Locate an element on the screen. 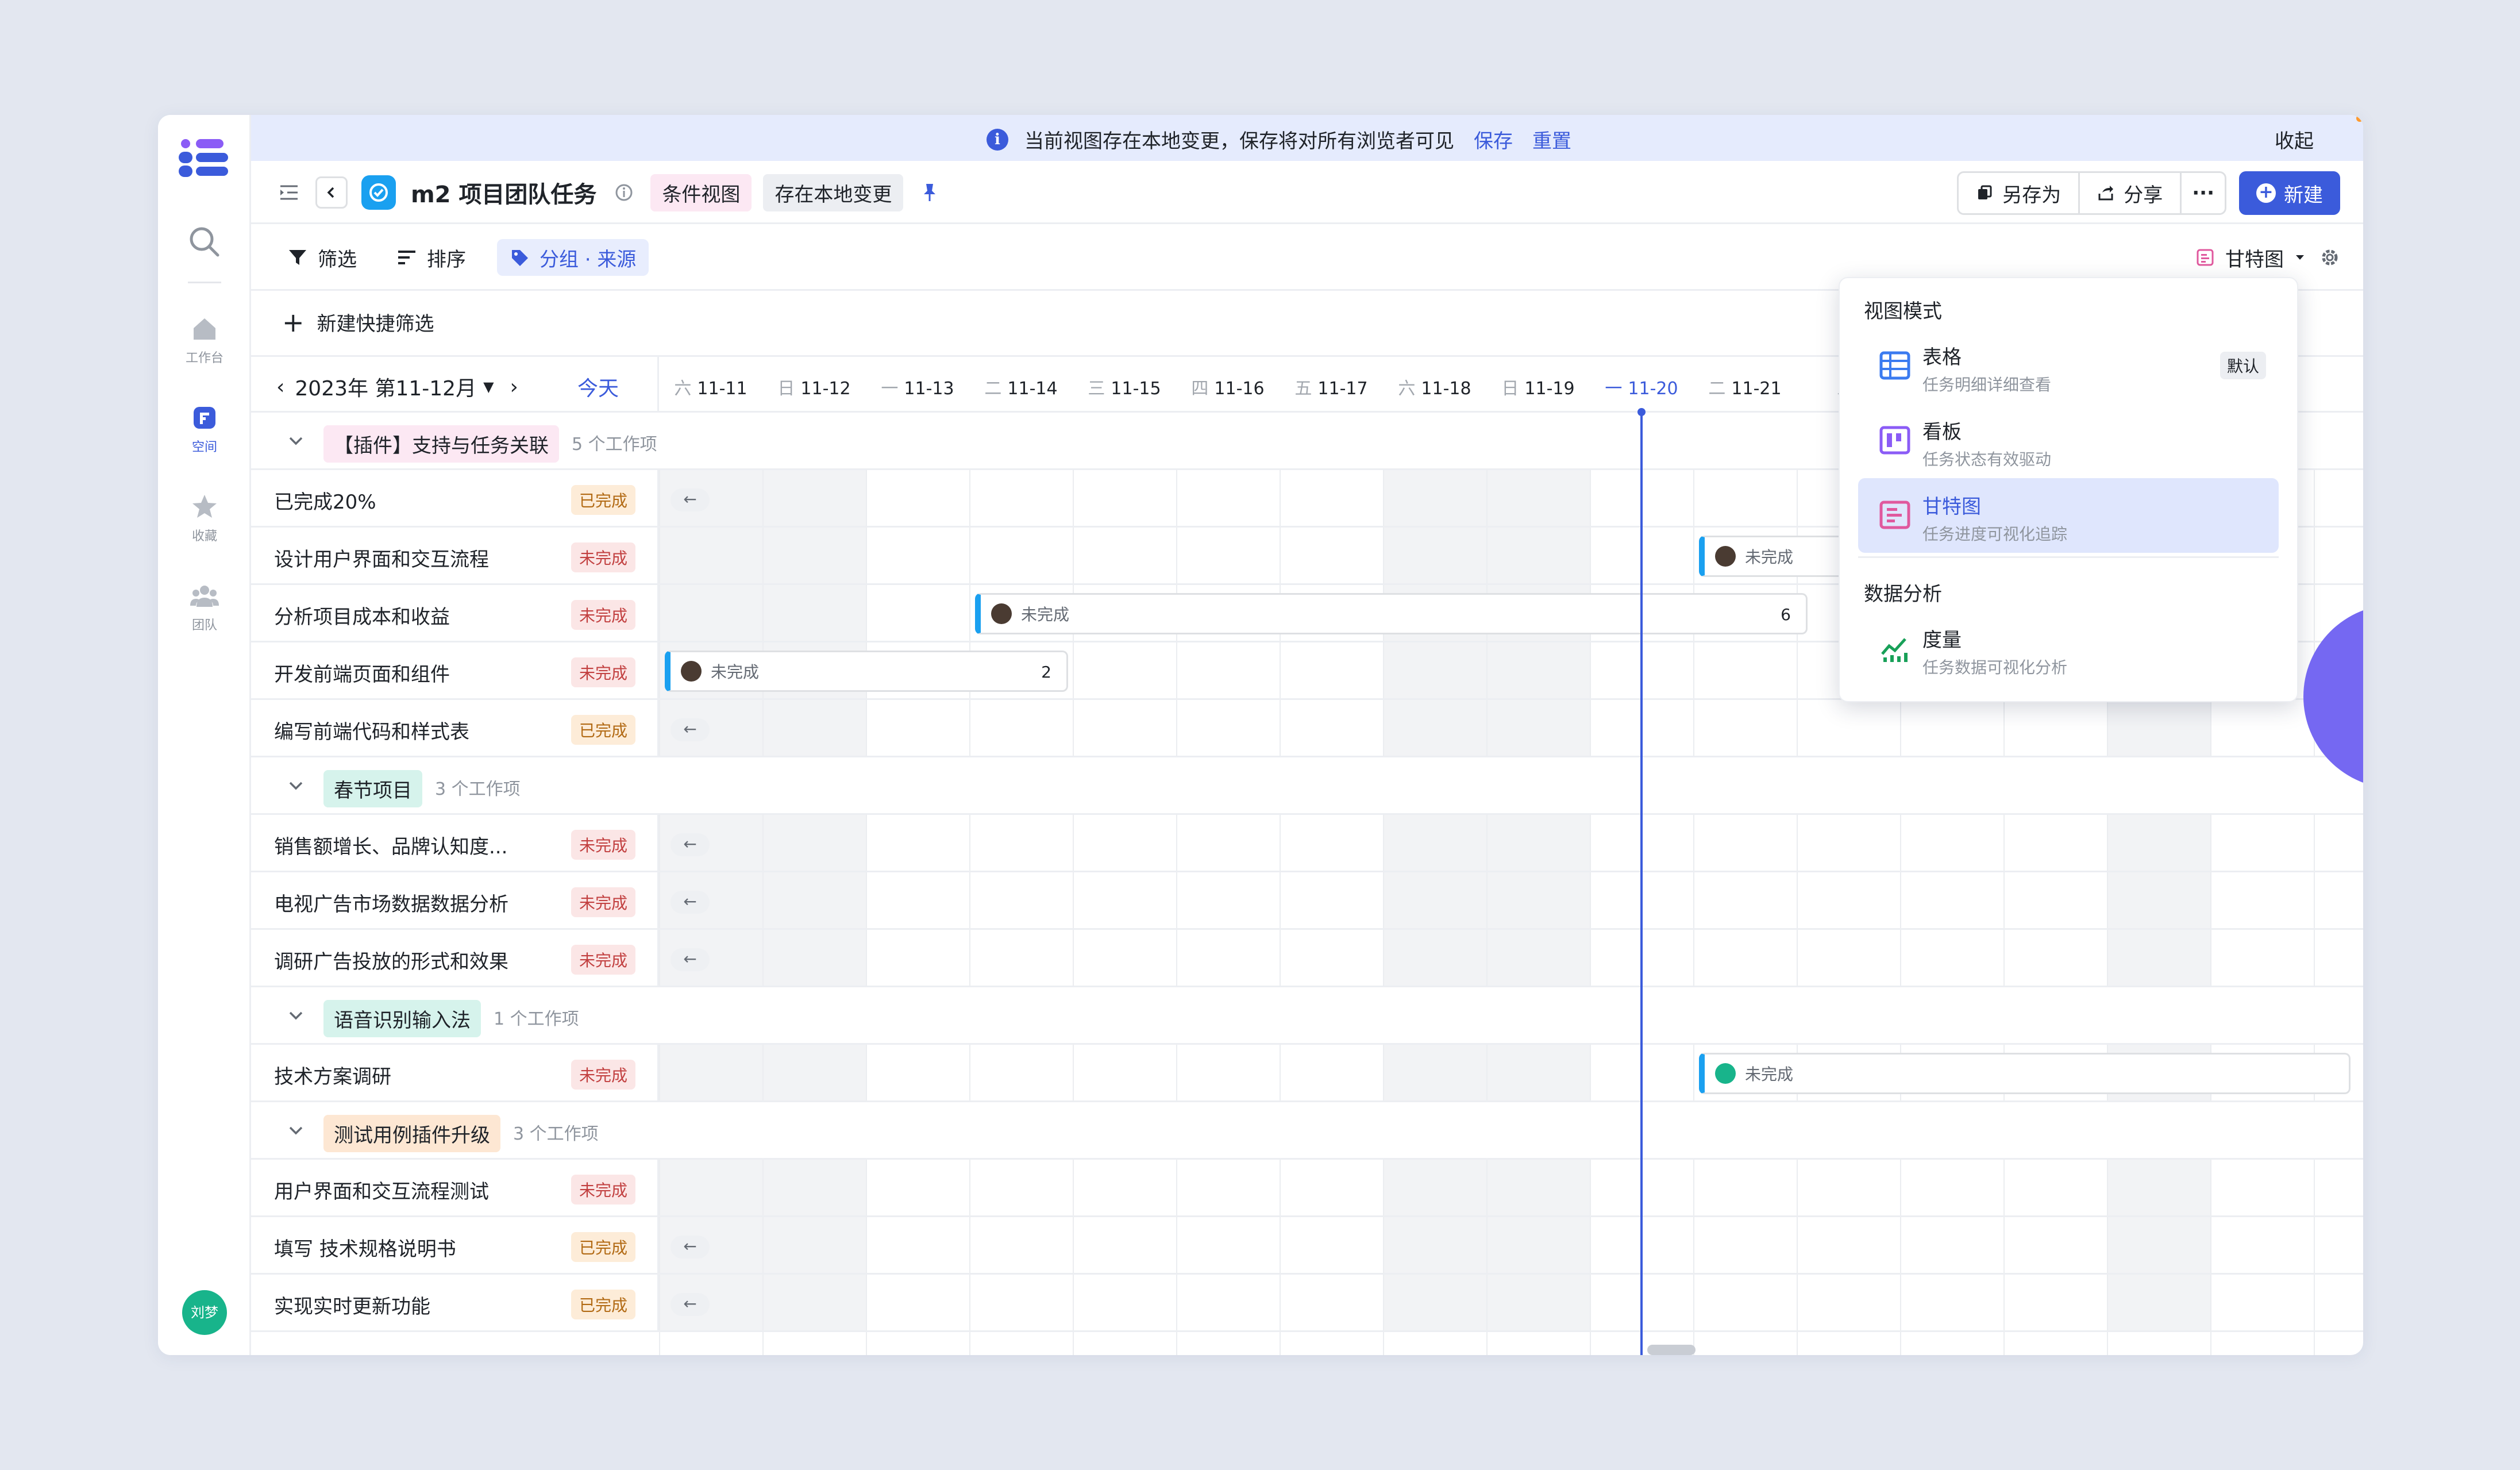  view-option-kanban: 看板 任务状态有效驱动 is located at coordinates (2069, 440).